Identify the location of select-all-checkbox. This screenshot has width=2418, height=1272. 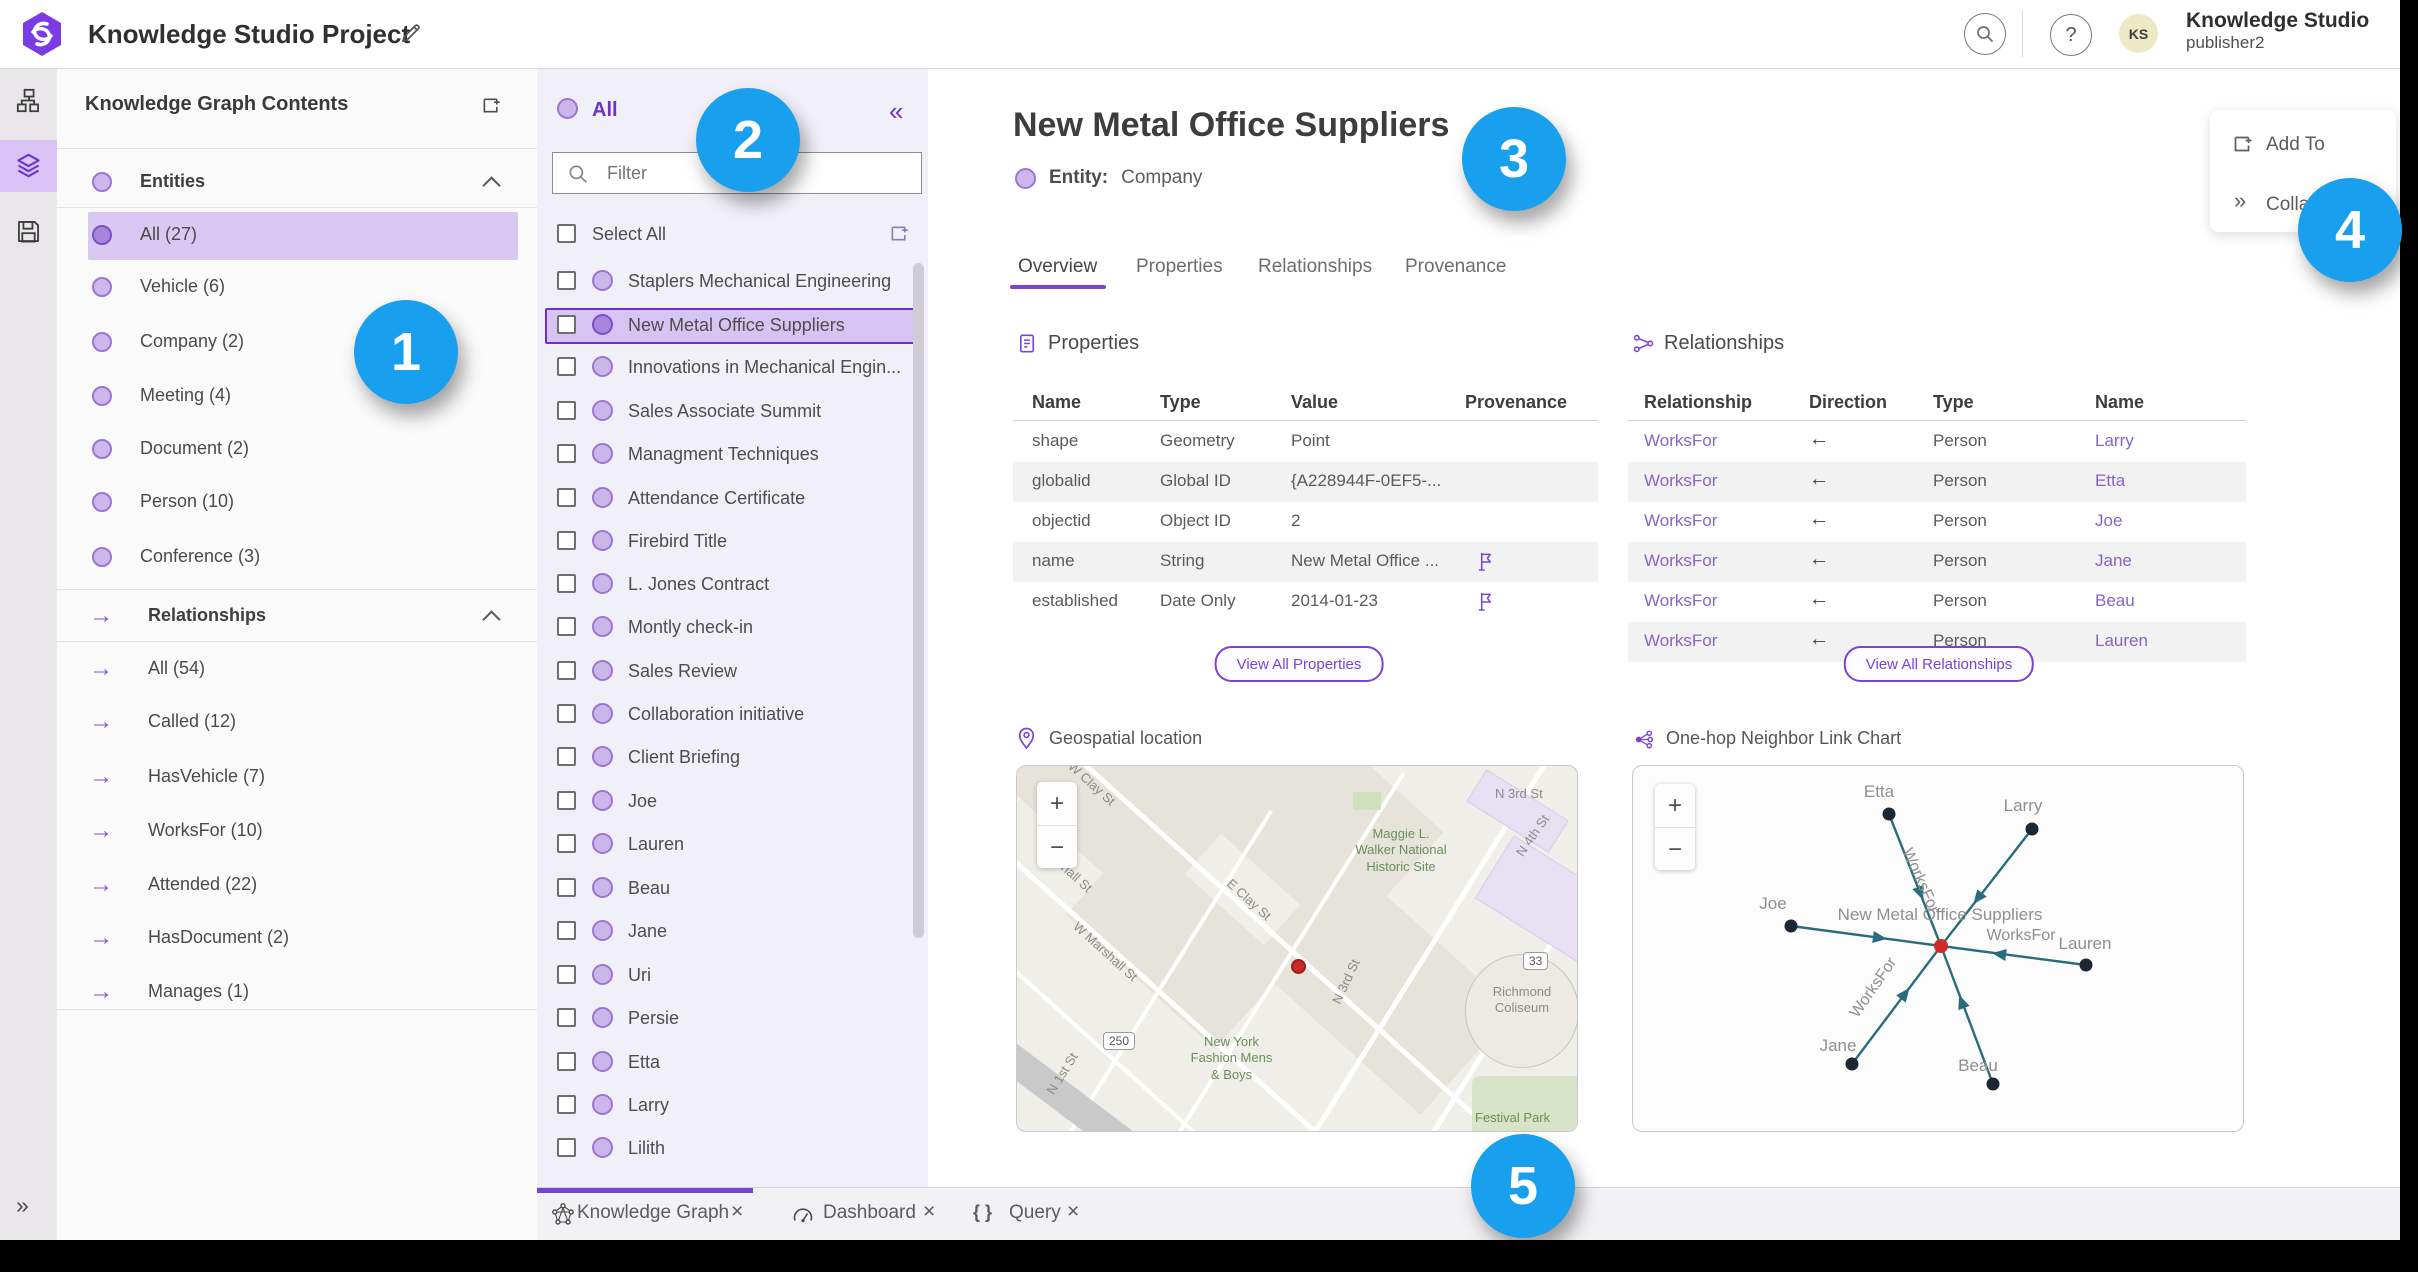
(566, 233).